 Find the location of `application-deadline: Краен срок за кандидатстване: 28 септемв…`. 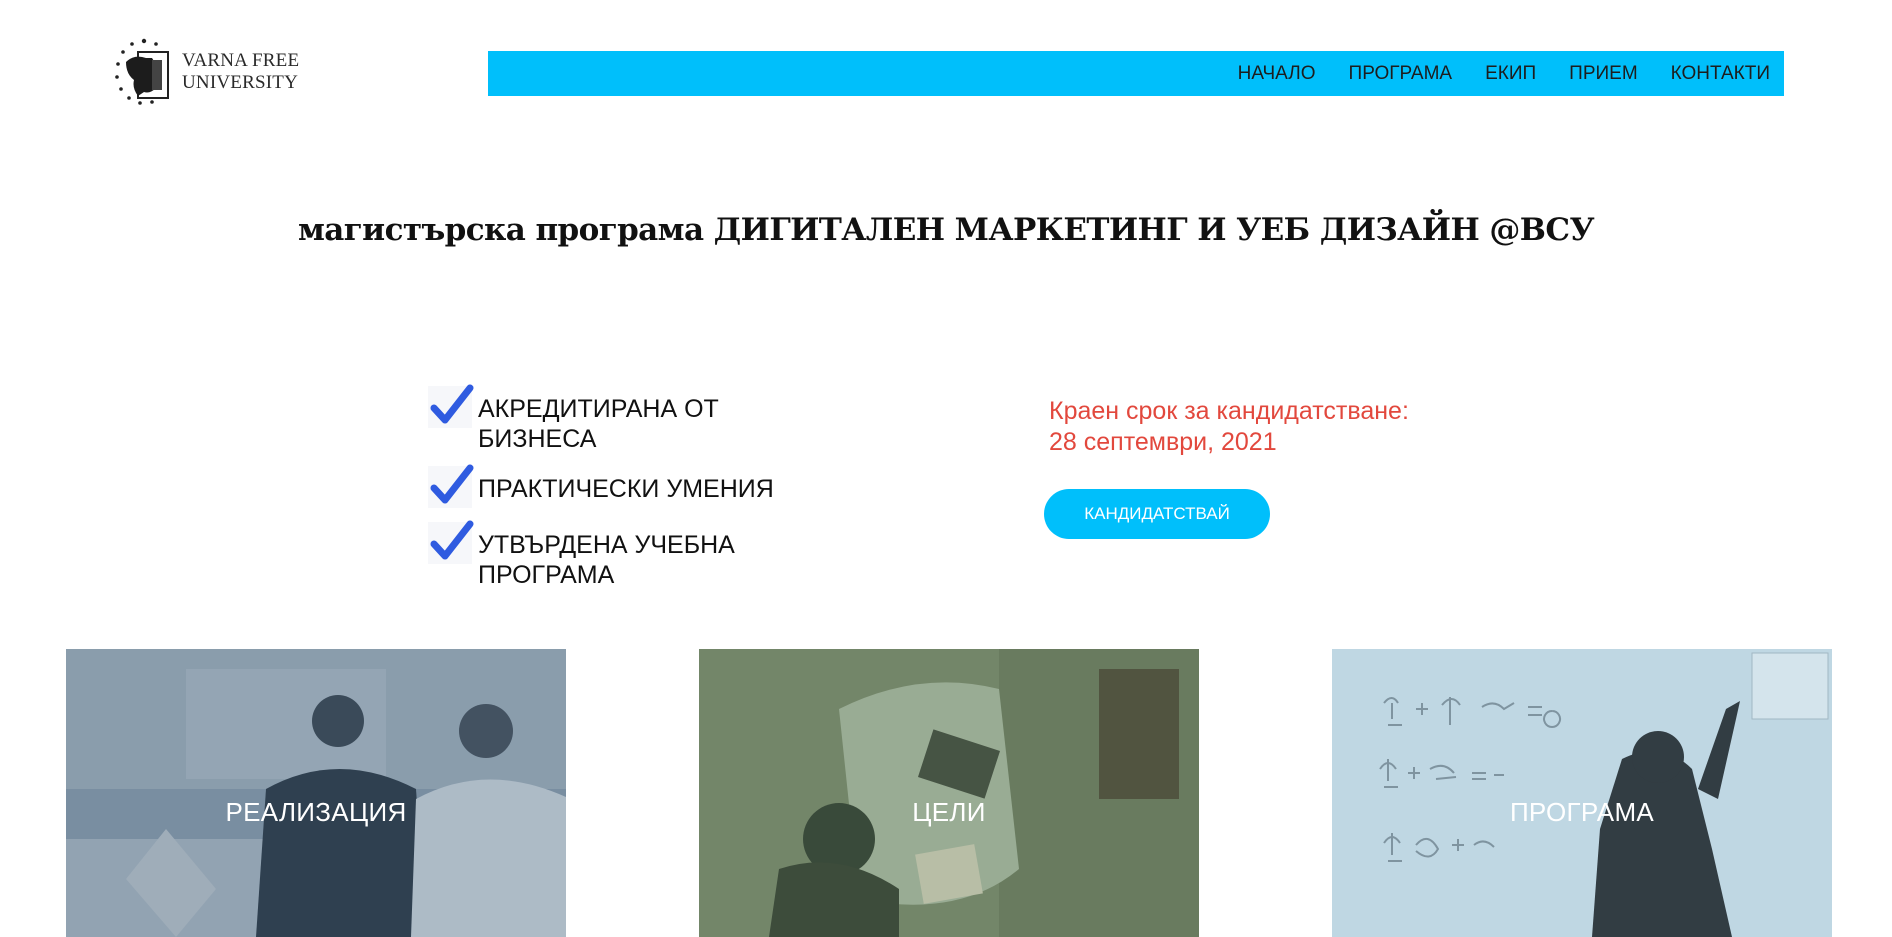

application-deadline: Краен срок за кандидатстване: 28 септемв… is located at coordinates (1259, 427).